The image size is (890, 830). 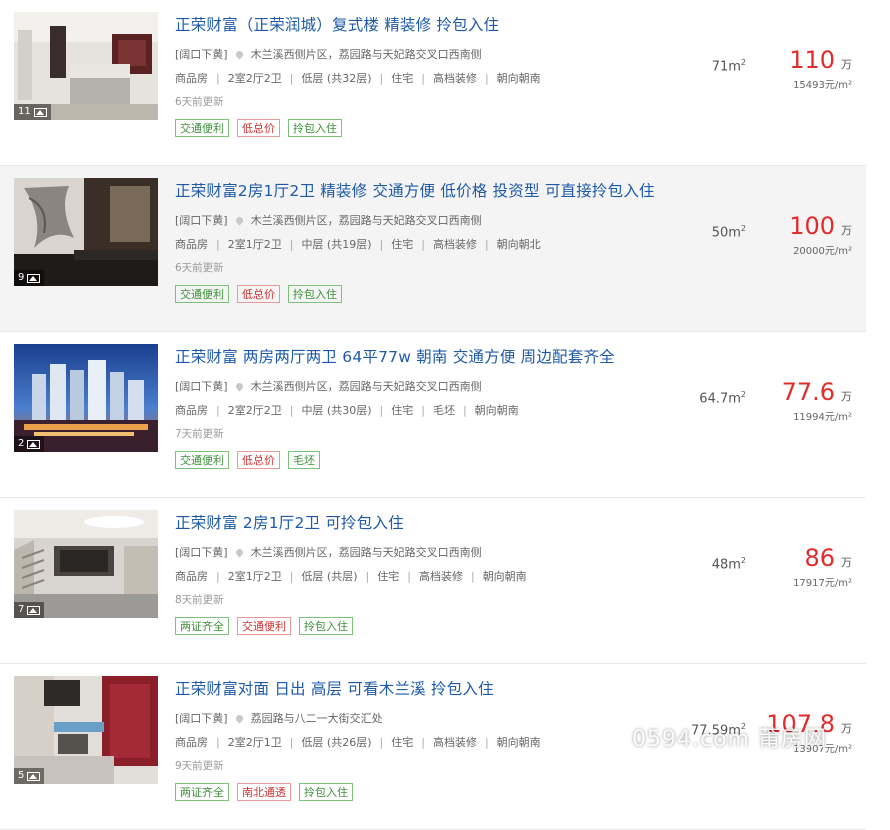 What do you see at coordinates (819, 558) in the screenshot?
I see `total-price: 86` at bounding box center [819, 558].